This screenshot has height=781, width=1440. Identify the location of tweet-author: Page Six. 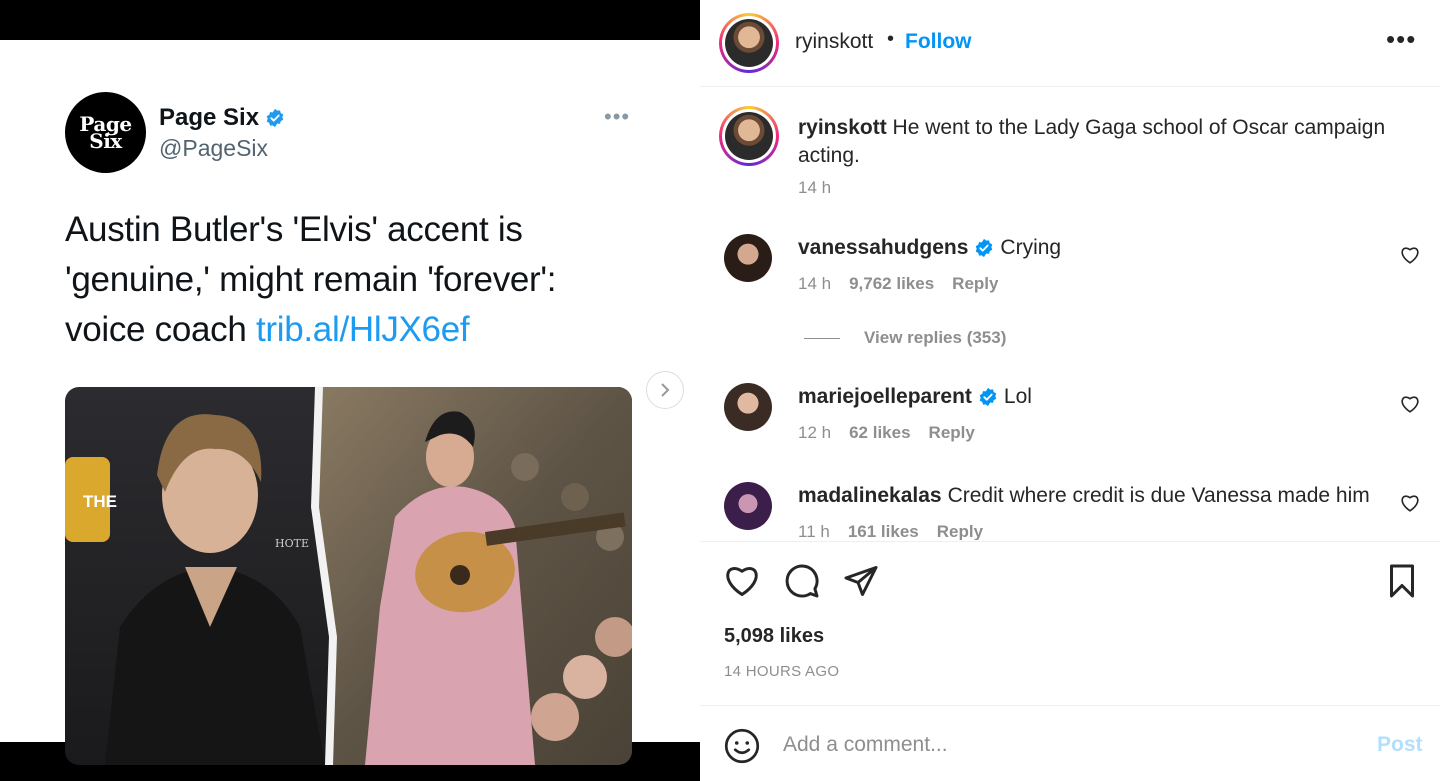
(222, 118).